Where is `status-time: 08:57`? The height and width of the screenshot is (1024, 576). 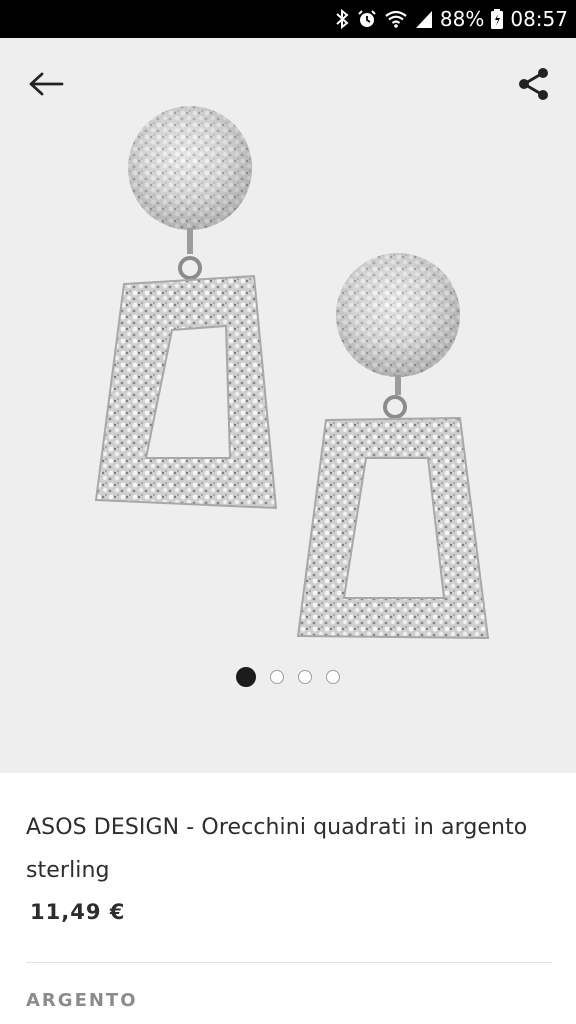
status-time: 08:57 is located at coordinates (539, 19).